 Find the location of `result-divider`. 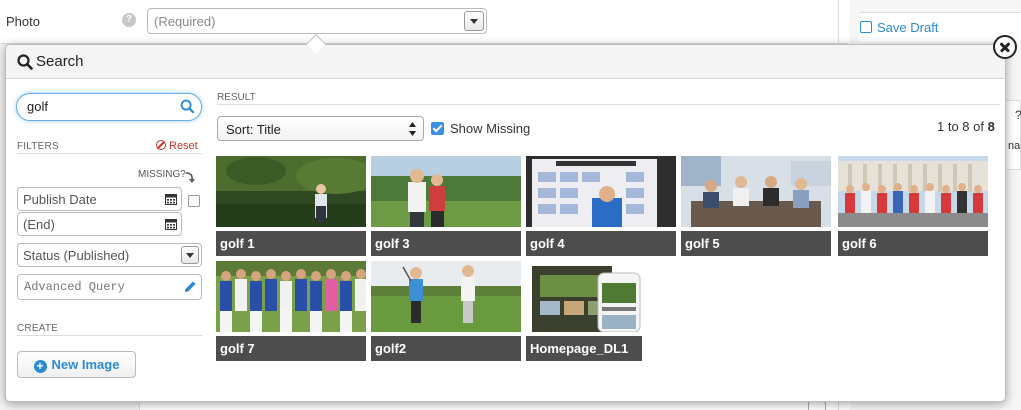

result-divider is located at coordinates (608, 104).